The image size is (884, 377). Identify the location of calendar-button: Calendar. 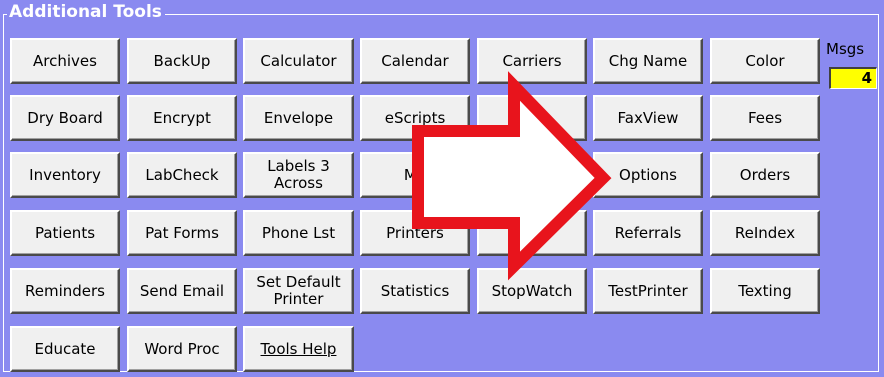
(415, 61).